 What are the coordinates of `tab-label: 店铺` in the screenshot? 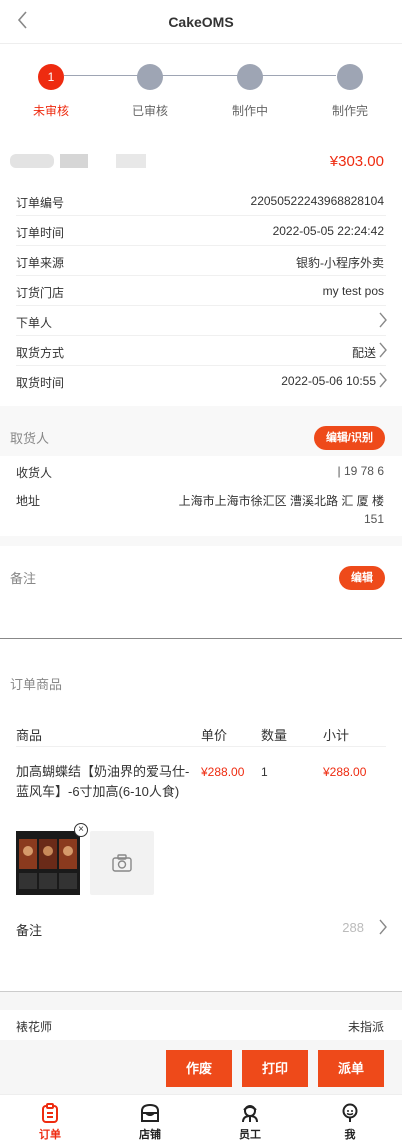 It's located at (150, 1135).